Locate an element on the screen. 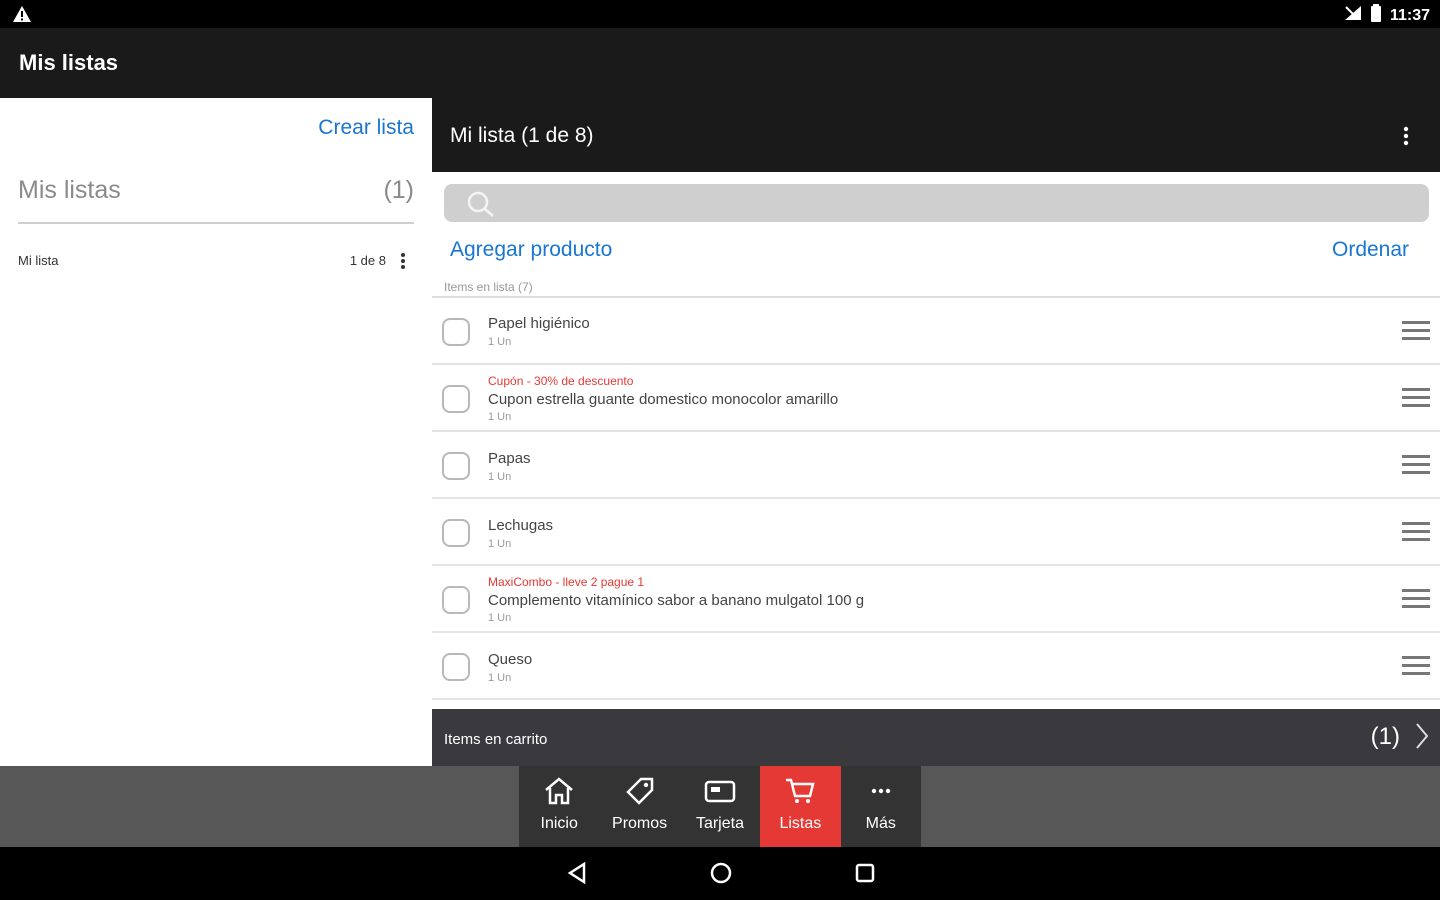 This screenshot has width=1440, height=900. cart-bar-label: Items en carrito is located at coordinates (496, 739).